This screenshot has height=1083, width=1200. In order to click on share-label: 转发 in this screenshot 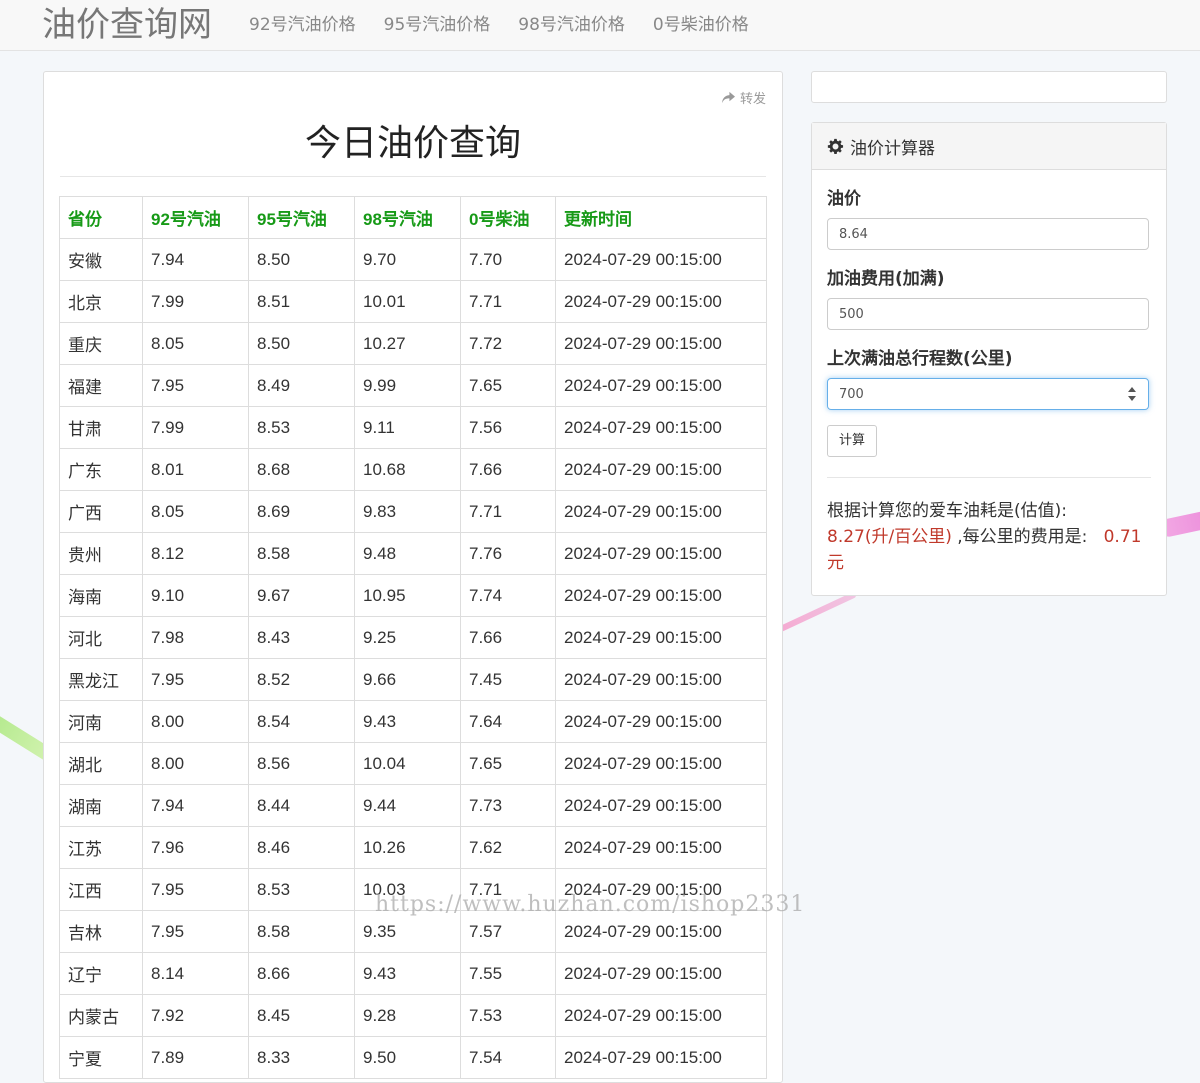, I will do `click(752, 99)`.